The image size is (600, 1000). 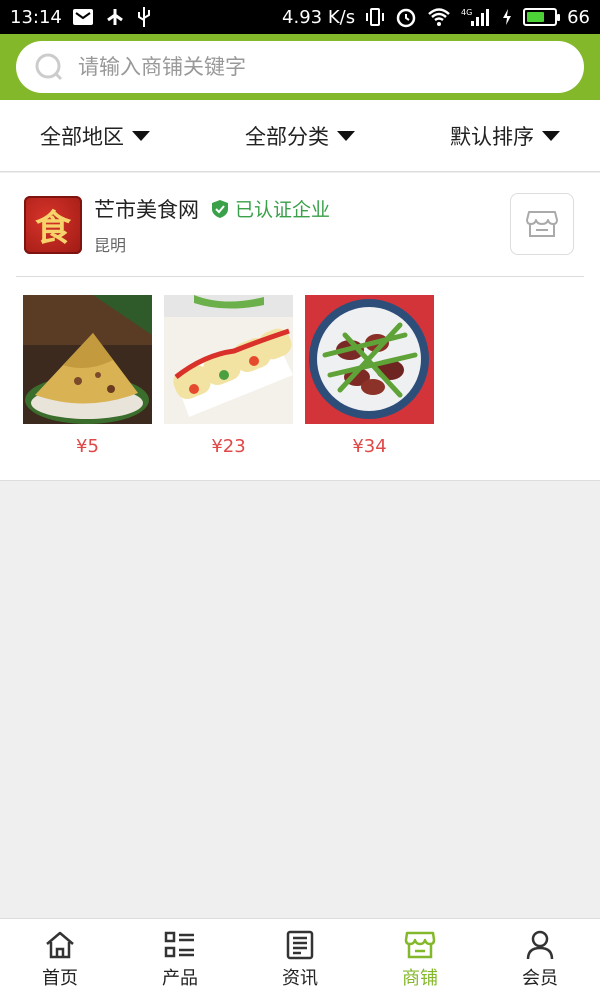 I want to click on product-list: ¥5 ¥23 ¥34, so click(x=228, y=376).